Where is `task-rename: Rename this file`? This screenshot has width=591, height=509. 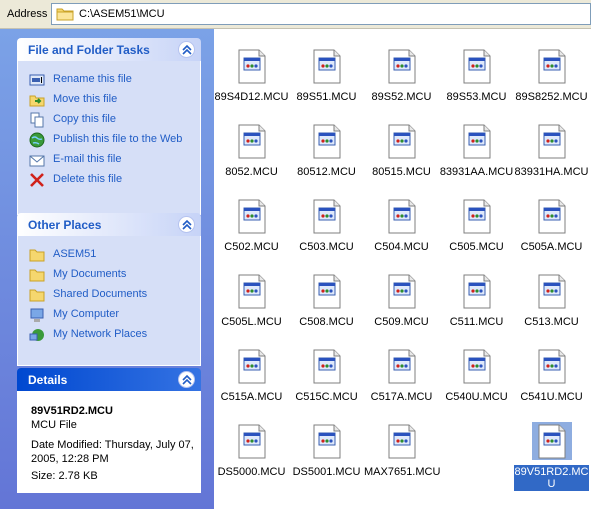 task-rename: Rename this file is located at coordinates (114, 80).